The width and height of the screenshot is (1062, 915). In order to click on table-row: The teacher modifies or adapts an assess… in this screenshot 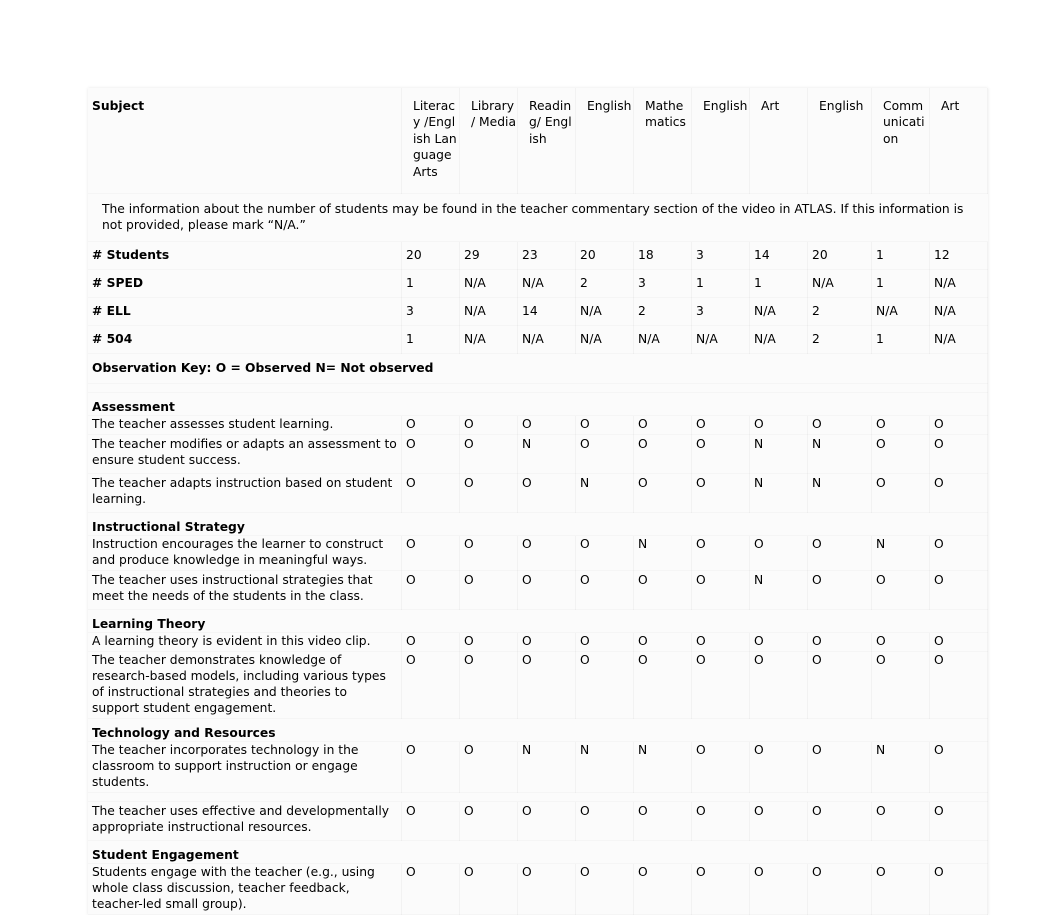, I will do `click(538, 454)`.